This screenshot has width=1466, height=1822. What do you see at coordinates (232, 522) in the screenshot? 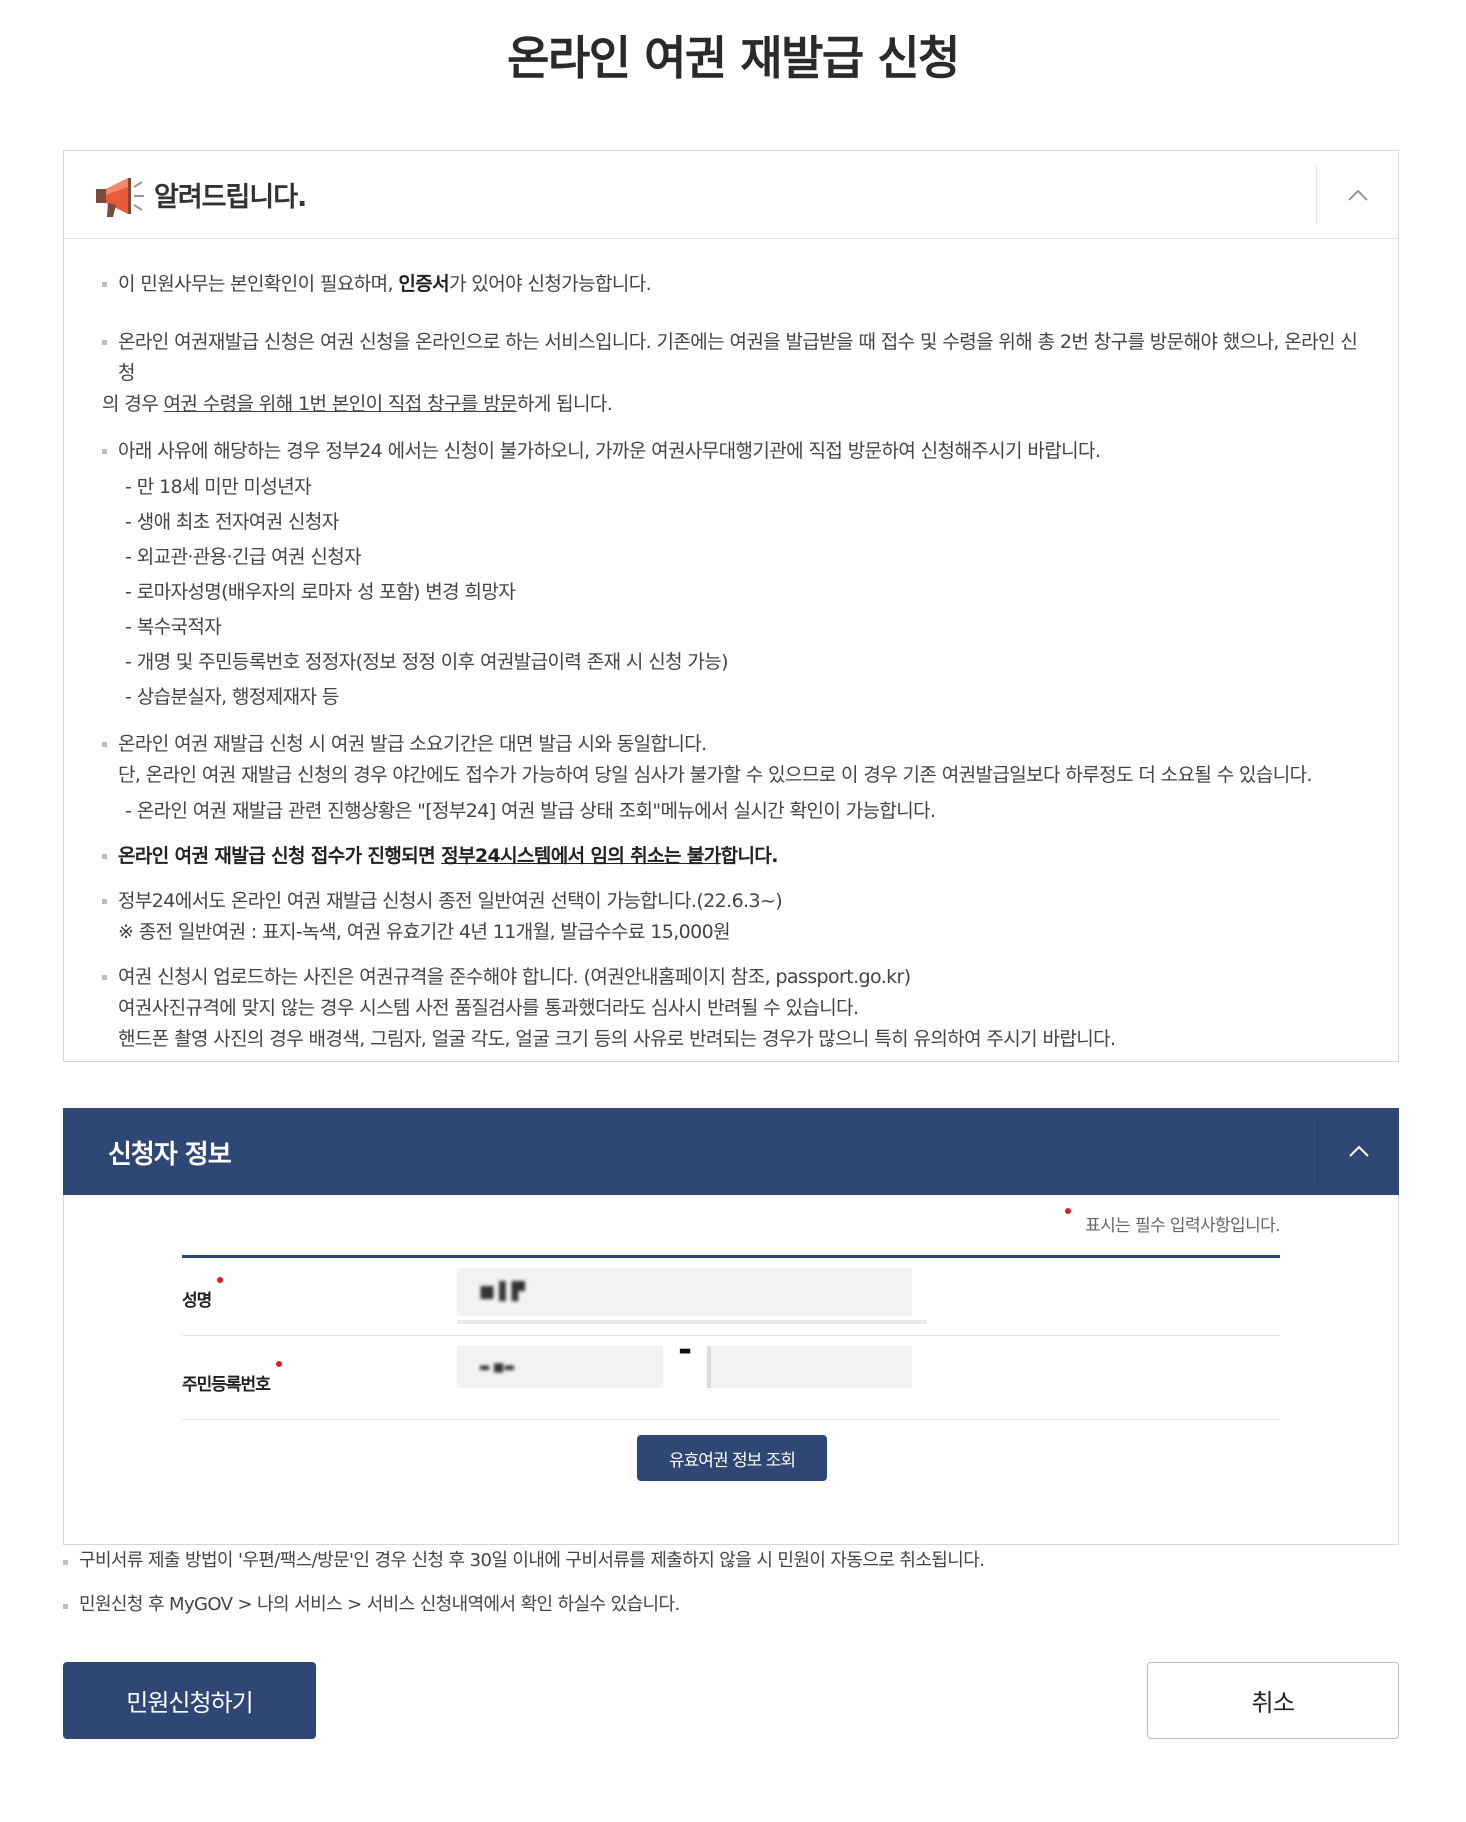
I see `notice-sub-item: - 생애 최초 전자여권 신청자` at bounding box center [232, 522].